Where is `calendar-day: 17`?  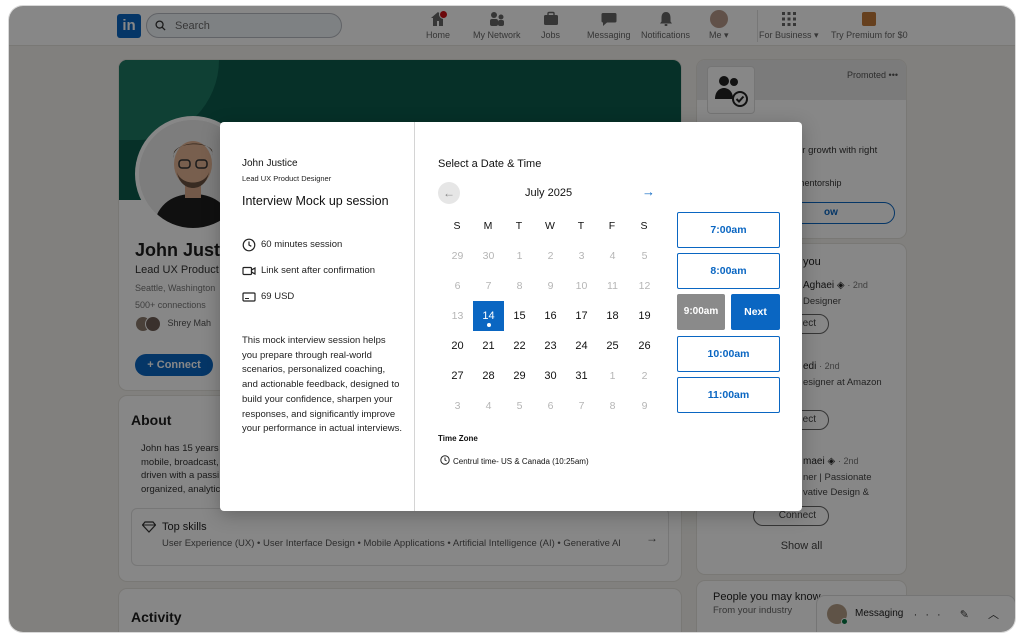
calendar-day: 17 is located at coordinates (581, 316).